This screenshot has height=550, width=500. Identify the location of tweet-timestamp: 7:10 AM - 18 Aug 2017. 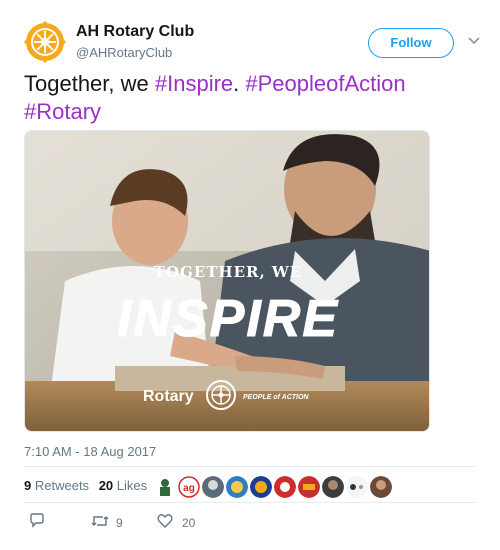
(90, 451).